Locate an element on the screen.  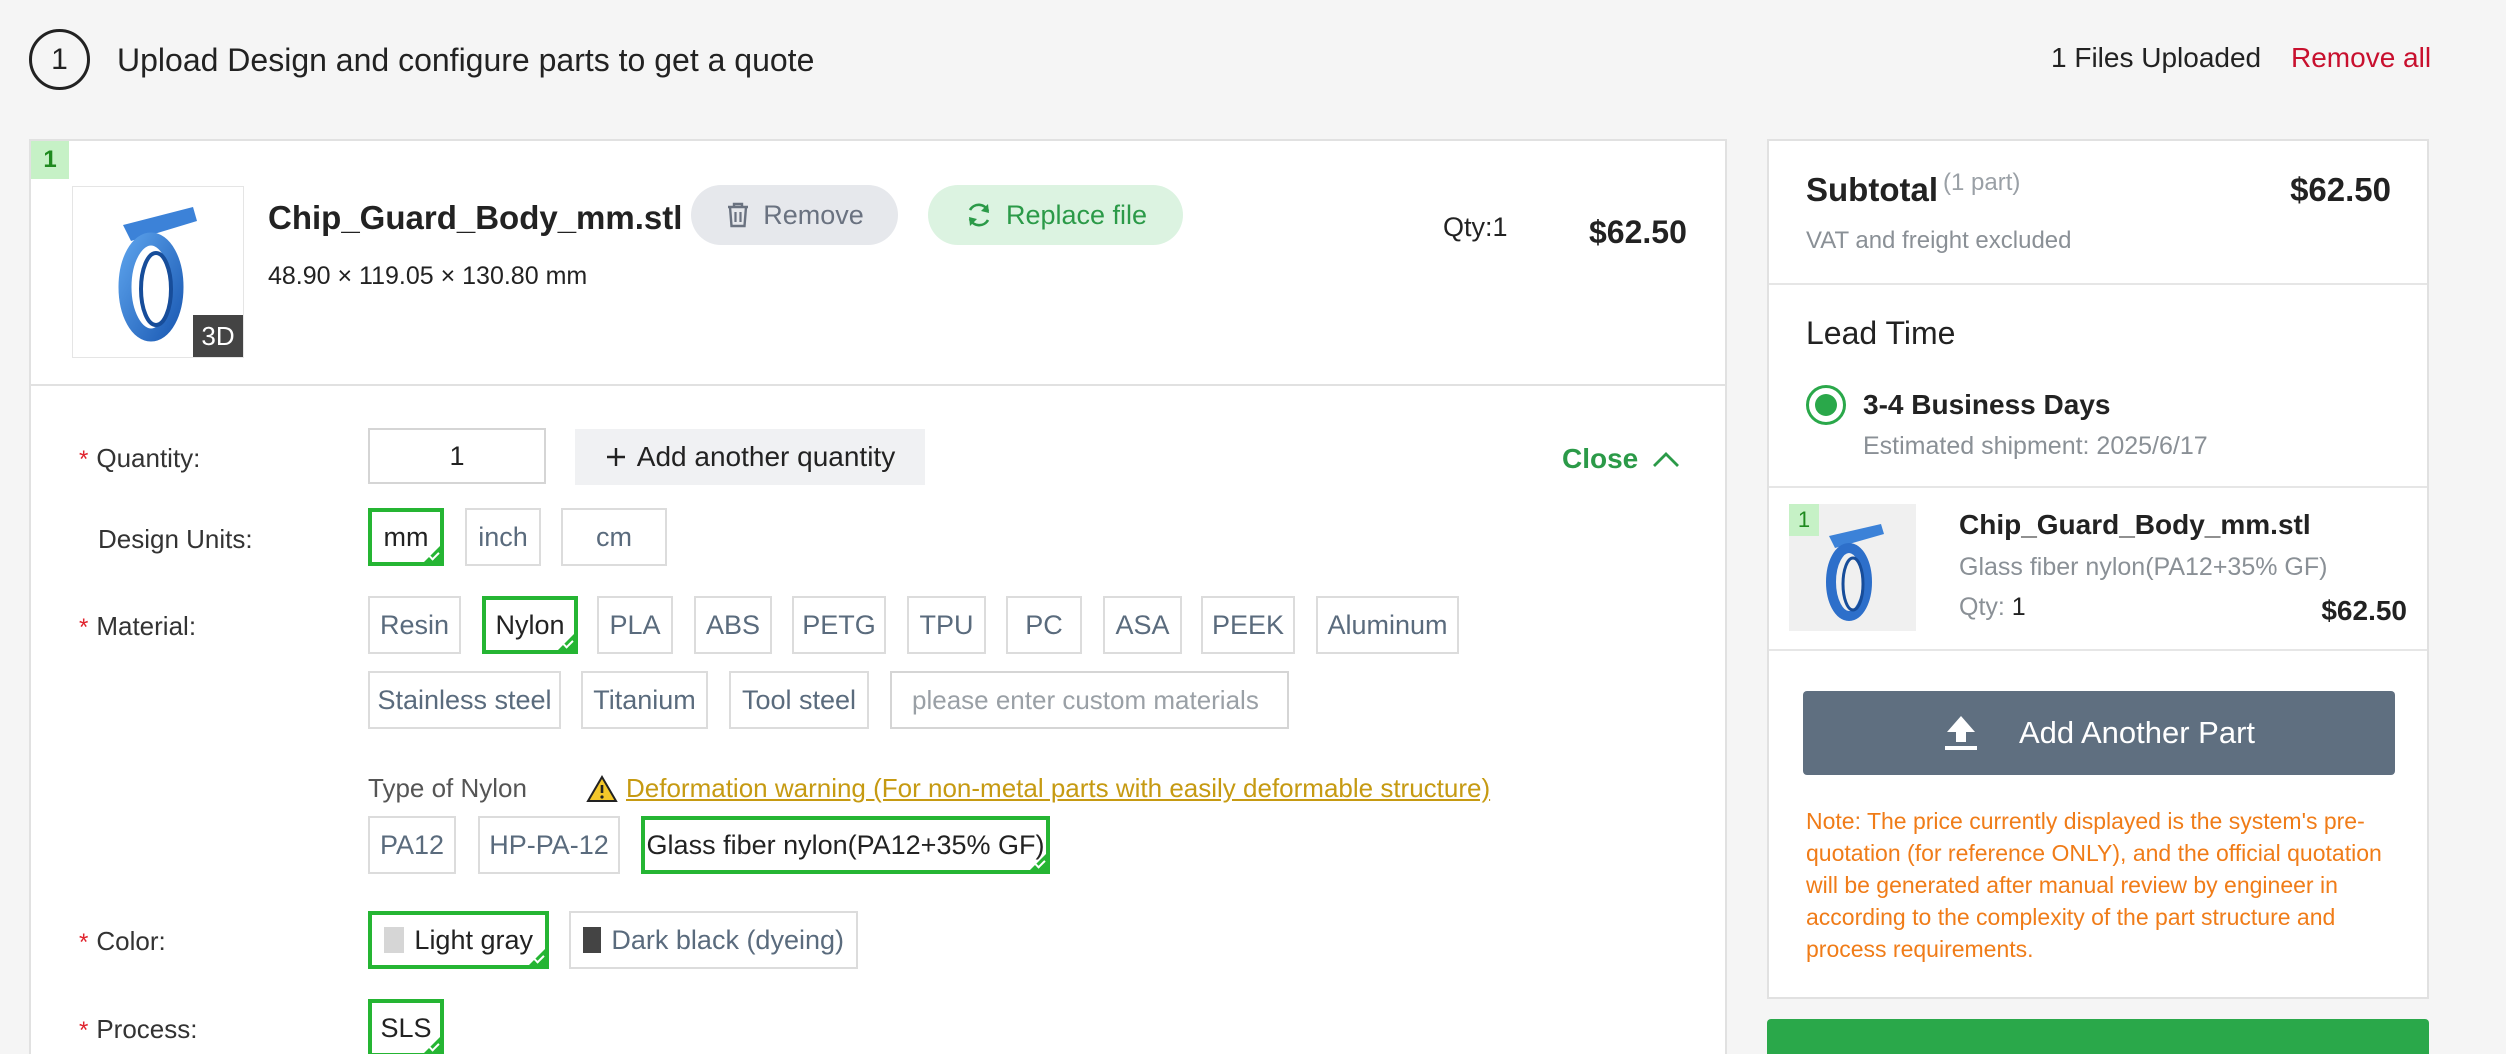
material-option-tpu: TPU is located at coordinates (946, 625).